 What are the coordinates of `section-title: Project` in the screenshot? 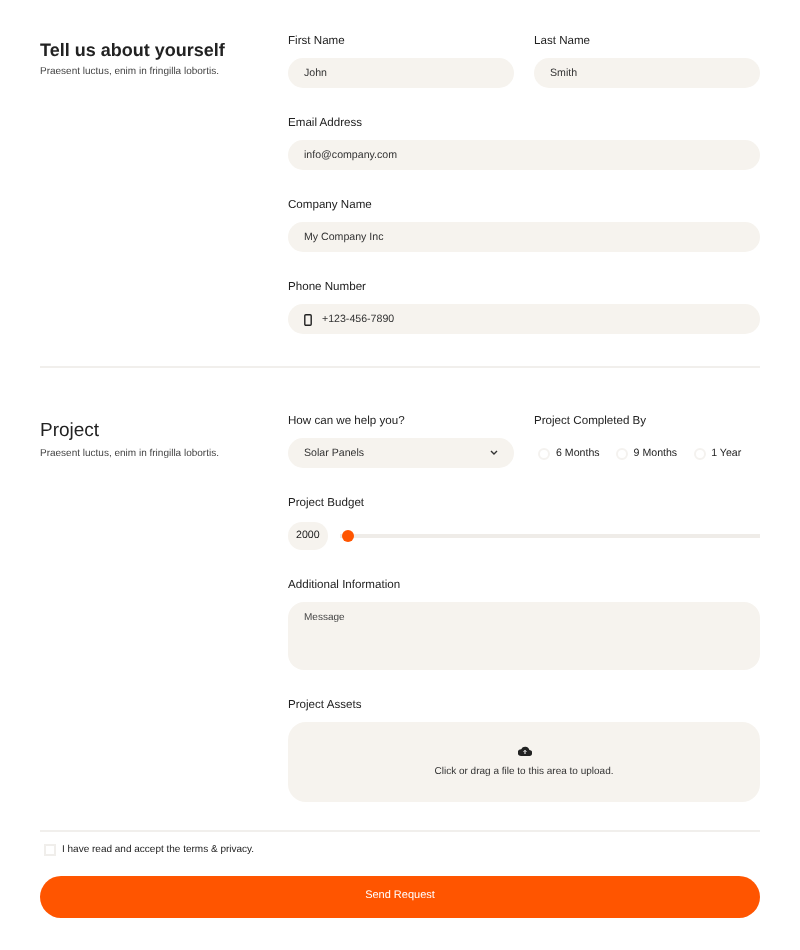 It's located at (71, 431).